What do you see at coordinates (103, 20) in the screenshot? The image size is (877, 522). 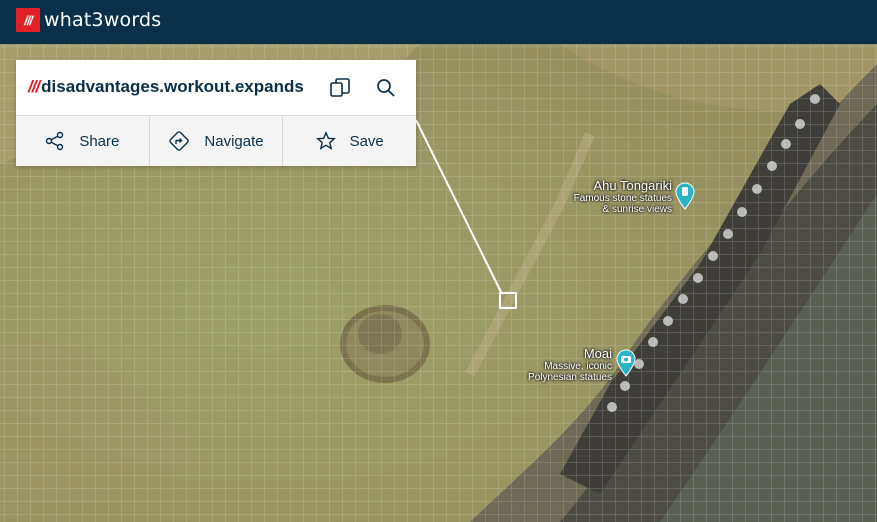 I see `brand-name: what3words` at bounding box center [103, 20].